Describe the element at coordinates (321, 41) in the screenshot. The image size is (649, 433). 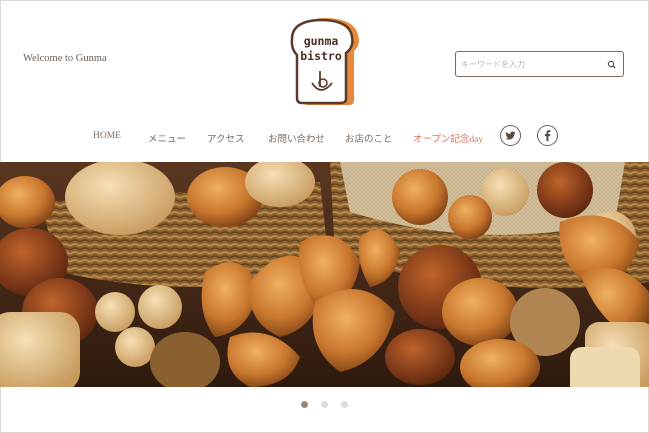
I see `logo-text-line1: gunma` at that location.